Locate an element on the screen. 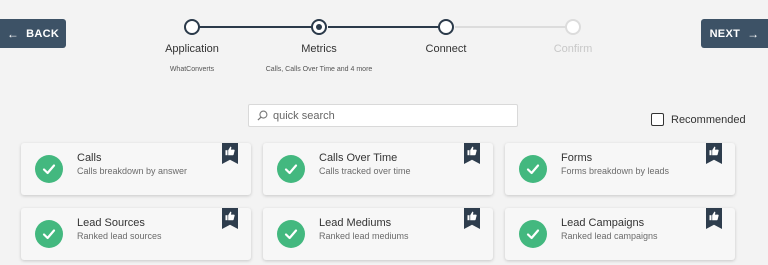 The width and height of the screenshot is (768, 265). metric-card-title: Calls Over Time is located at coordinates (358, 158).